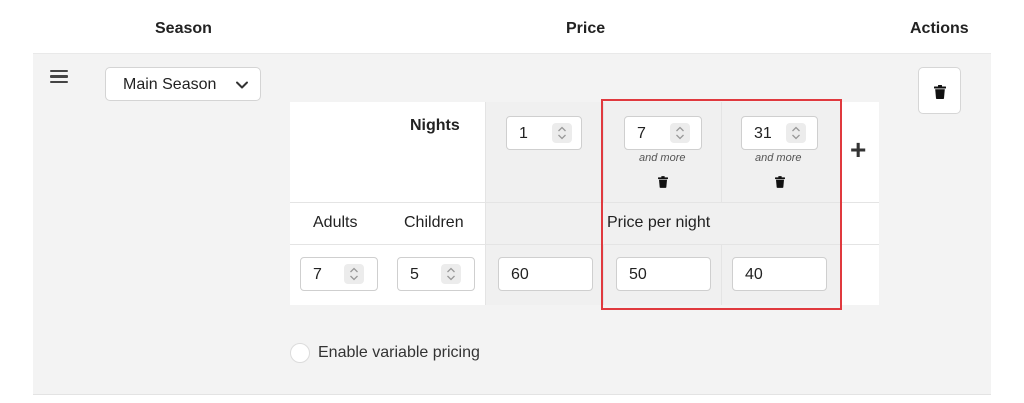 The image size is (1024, 403). Describe the element at coordinates (586, 28) in the screenshot. I see `column-header-price: Price` at that location.